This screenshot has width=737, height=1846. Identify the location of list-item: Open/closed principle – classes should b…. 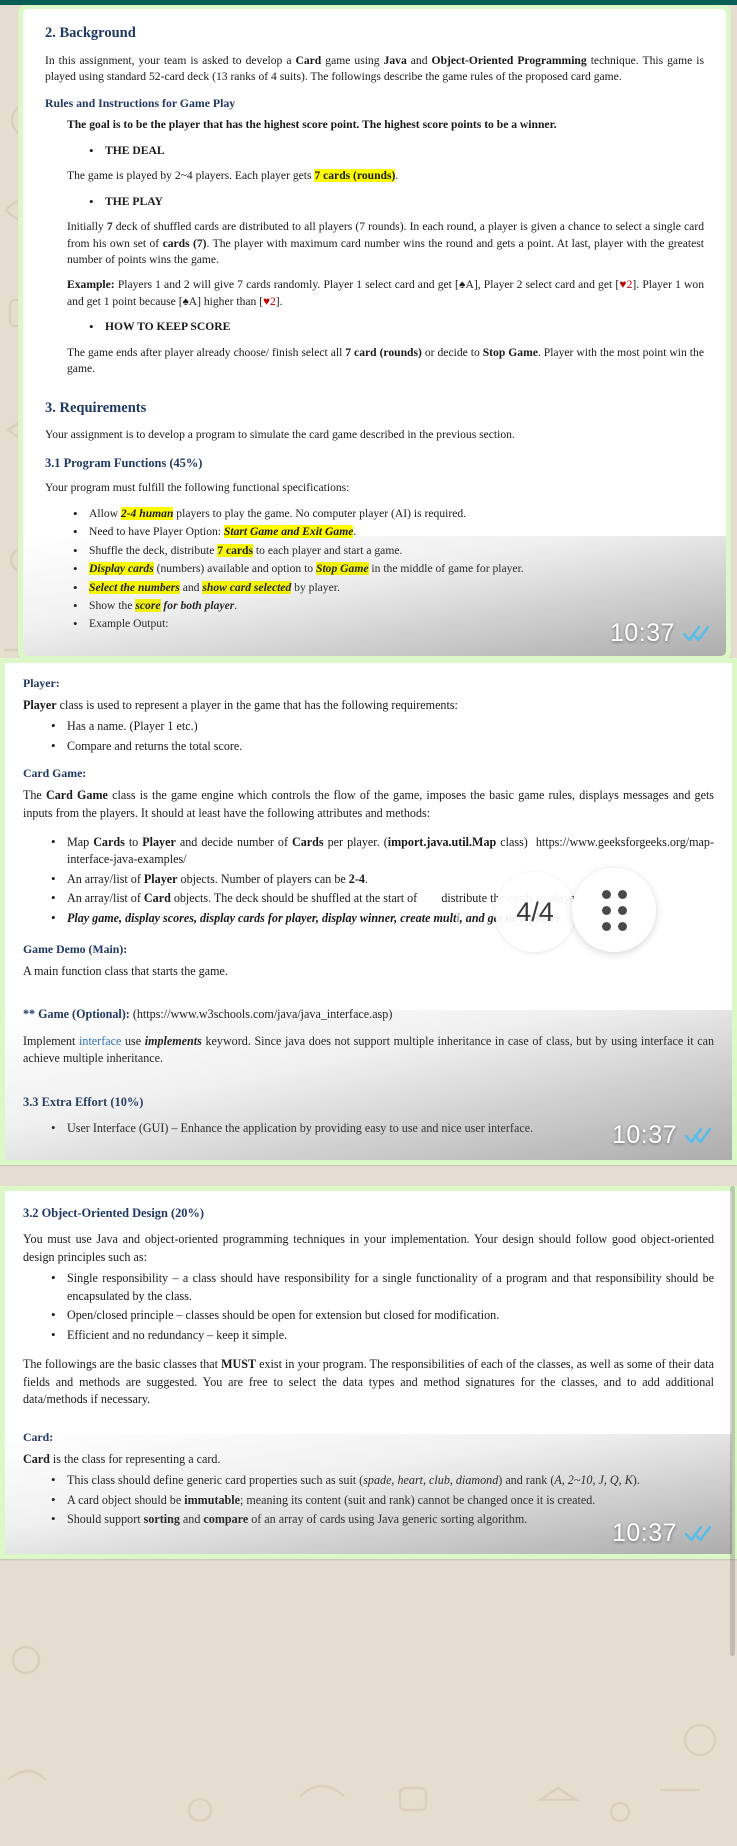
(380, 1315).